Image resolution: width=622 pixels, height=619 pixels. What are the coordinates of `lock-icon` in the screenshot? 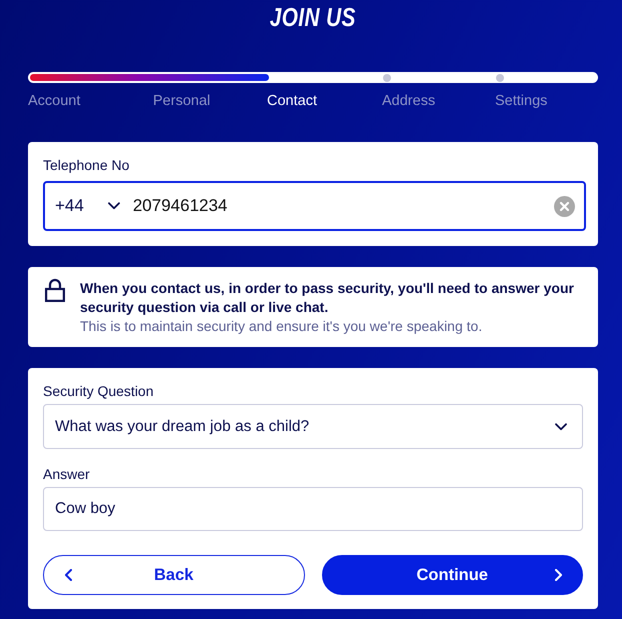 It's located at (55, 290).